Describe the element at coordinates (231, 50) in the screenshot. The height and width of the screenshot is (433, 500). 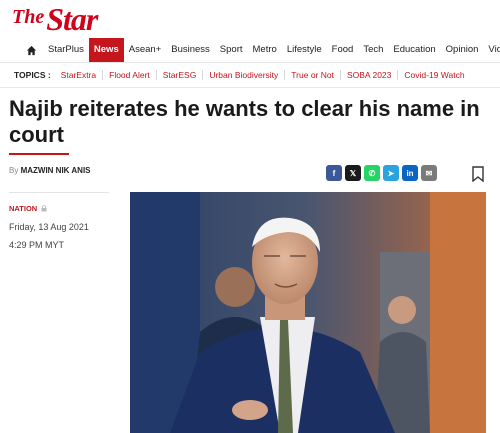
I see `nav-item-sport: Sport` at that location.